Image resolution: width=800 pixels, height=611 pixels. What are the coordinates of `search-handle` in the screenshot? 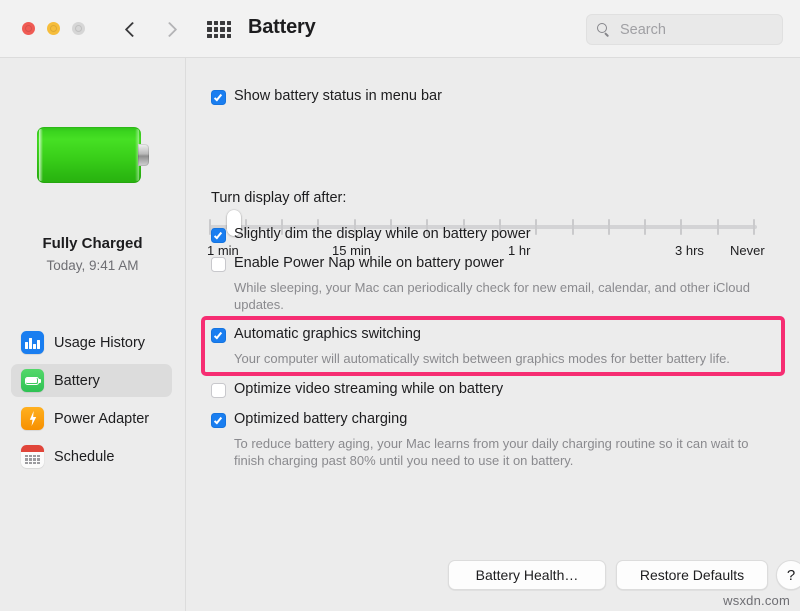 It's located at (607, 34).